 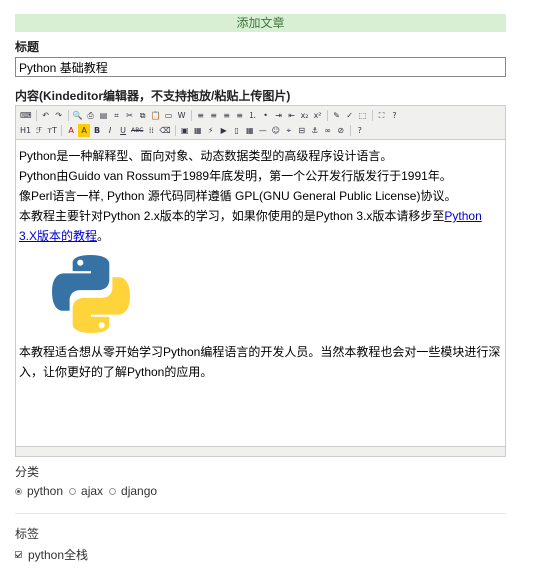 I want to click on fullscreen-icon: ⛶, so click(x=382, y=115).